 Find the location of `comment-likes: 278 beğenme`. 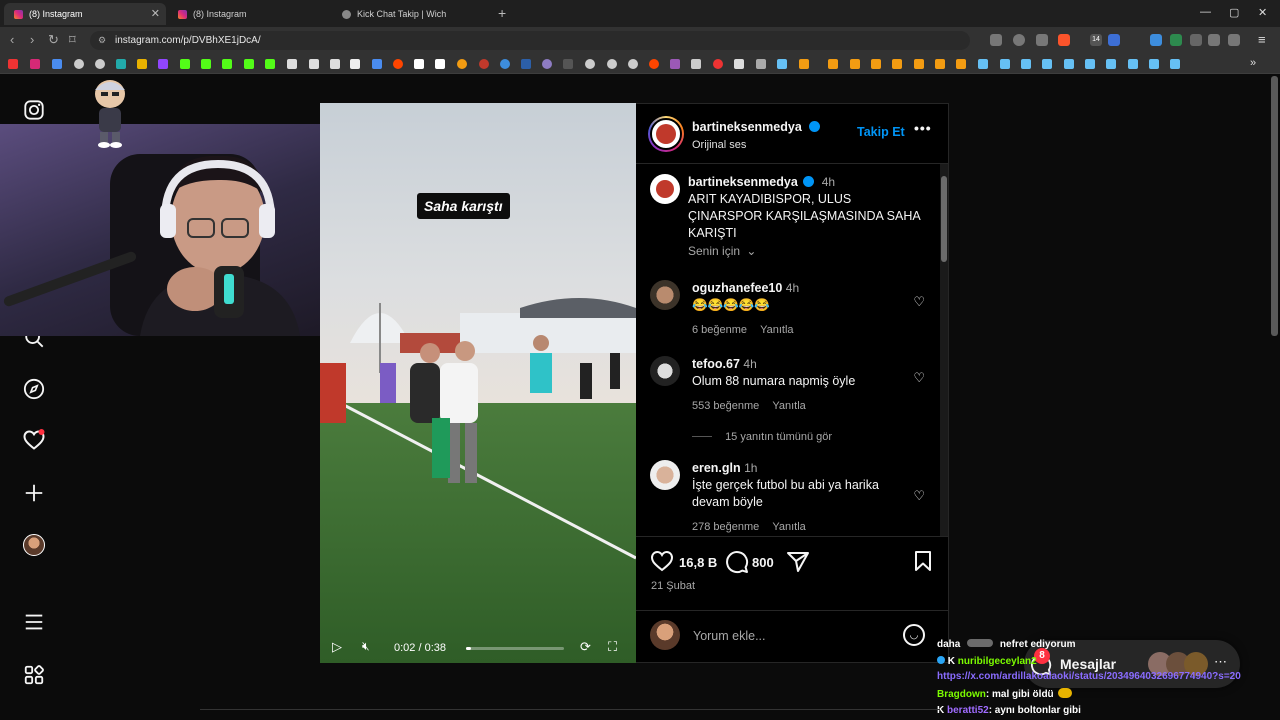

comment-likes: 278 beğenme is located at coordinates (725, 527).